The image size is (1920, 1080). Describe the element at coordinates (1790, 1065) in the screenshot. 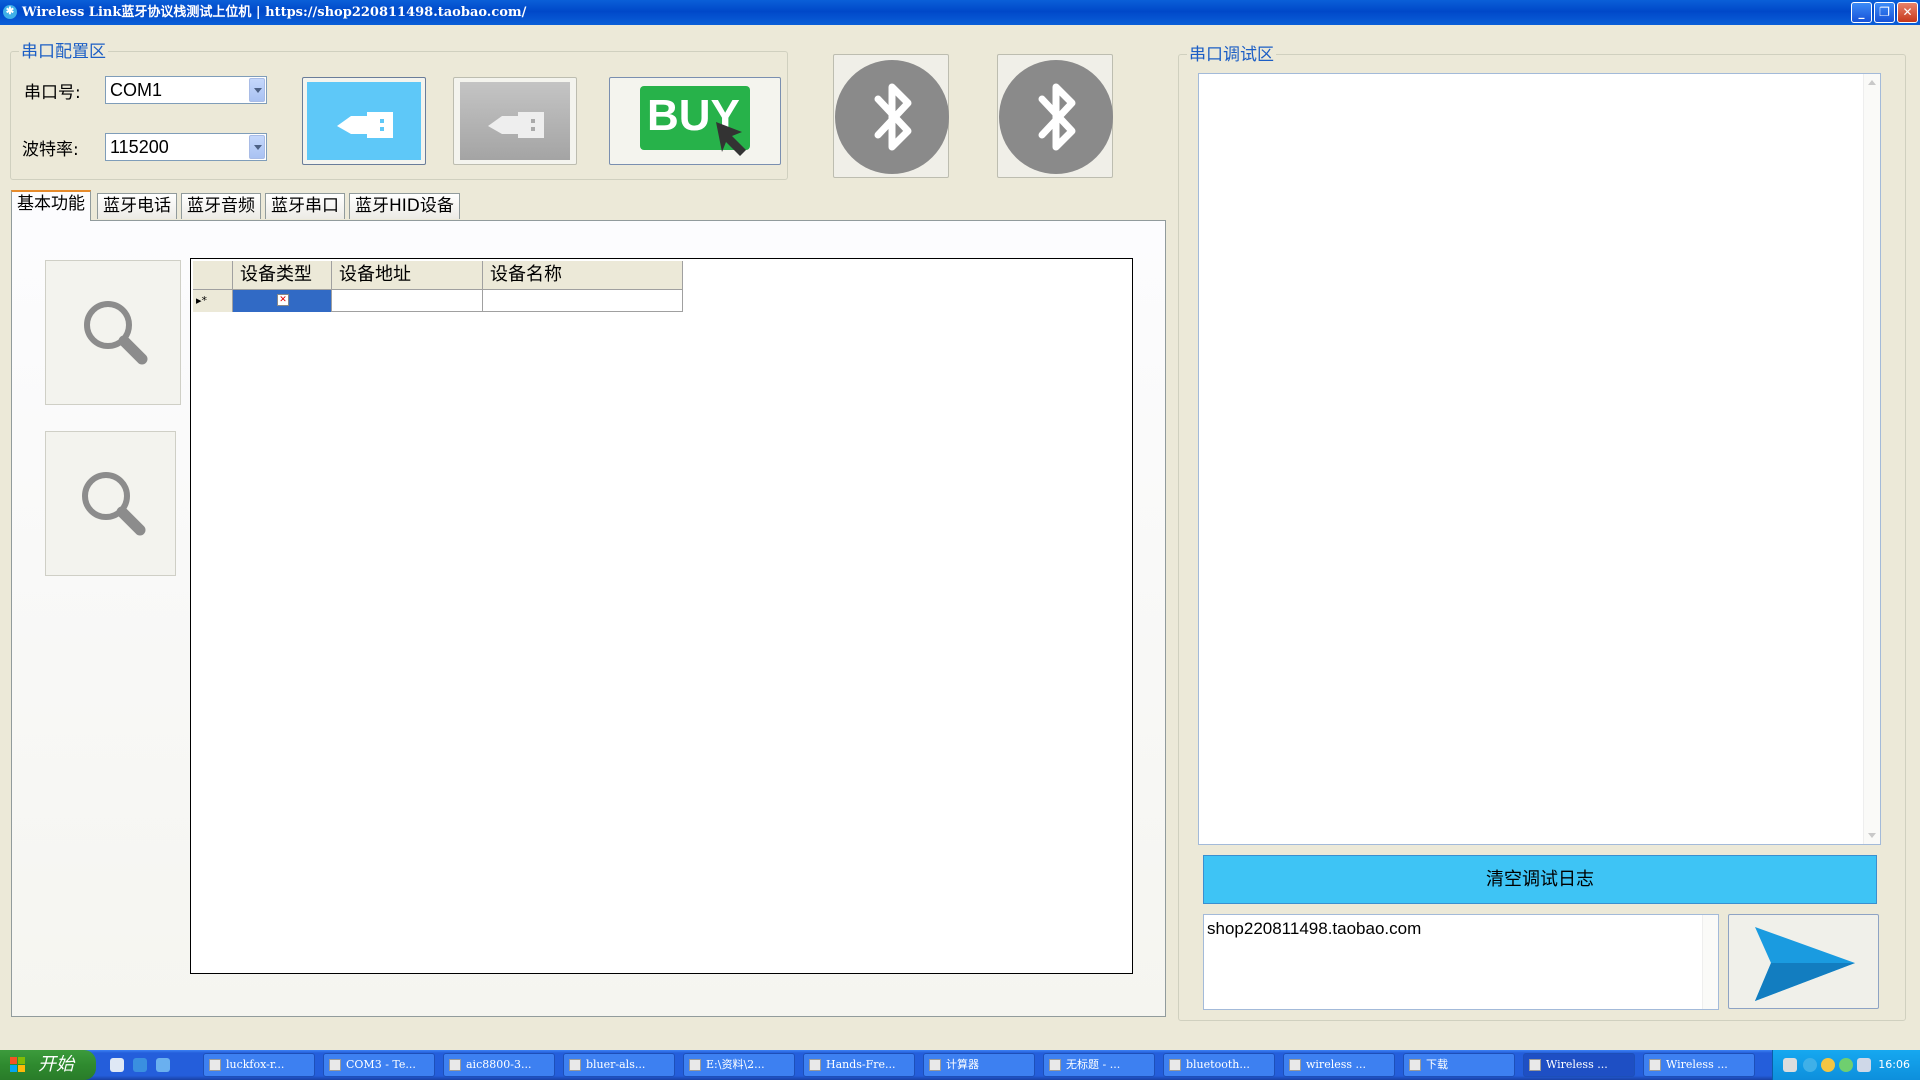

I see `network-icon` at that location.